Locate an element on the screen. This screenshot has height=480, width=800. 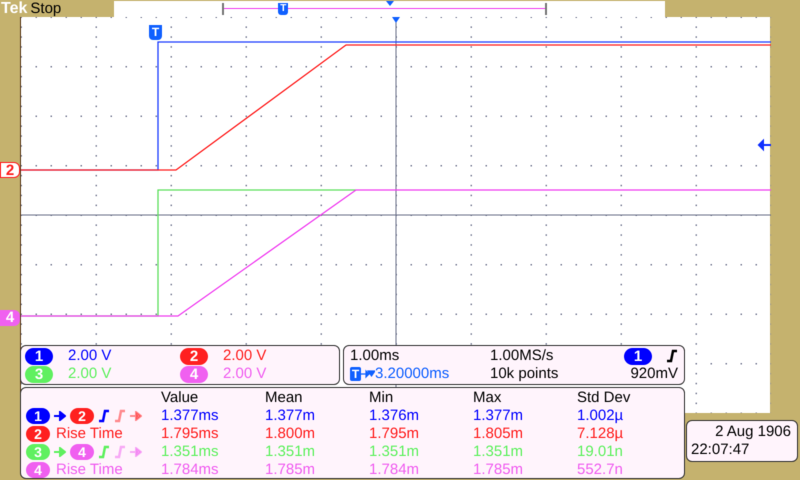
sample-rate: 1.00MS/s is located at coordinates (522, 356).